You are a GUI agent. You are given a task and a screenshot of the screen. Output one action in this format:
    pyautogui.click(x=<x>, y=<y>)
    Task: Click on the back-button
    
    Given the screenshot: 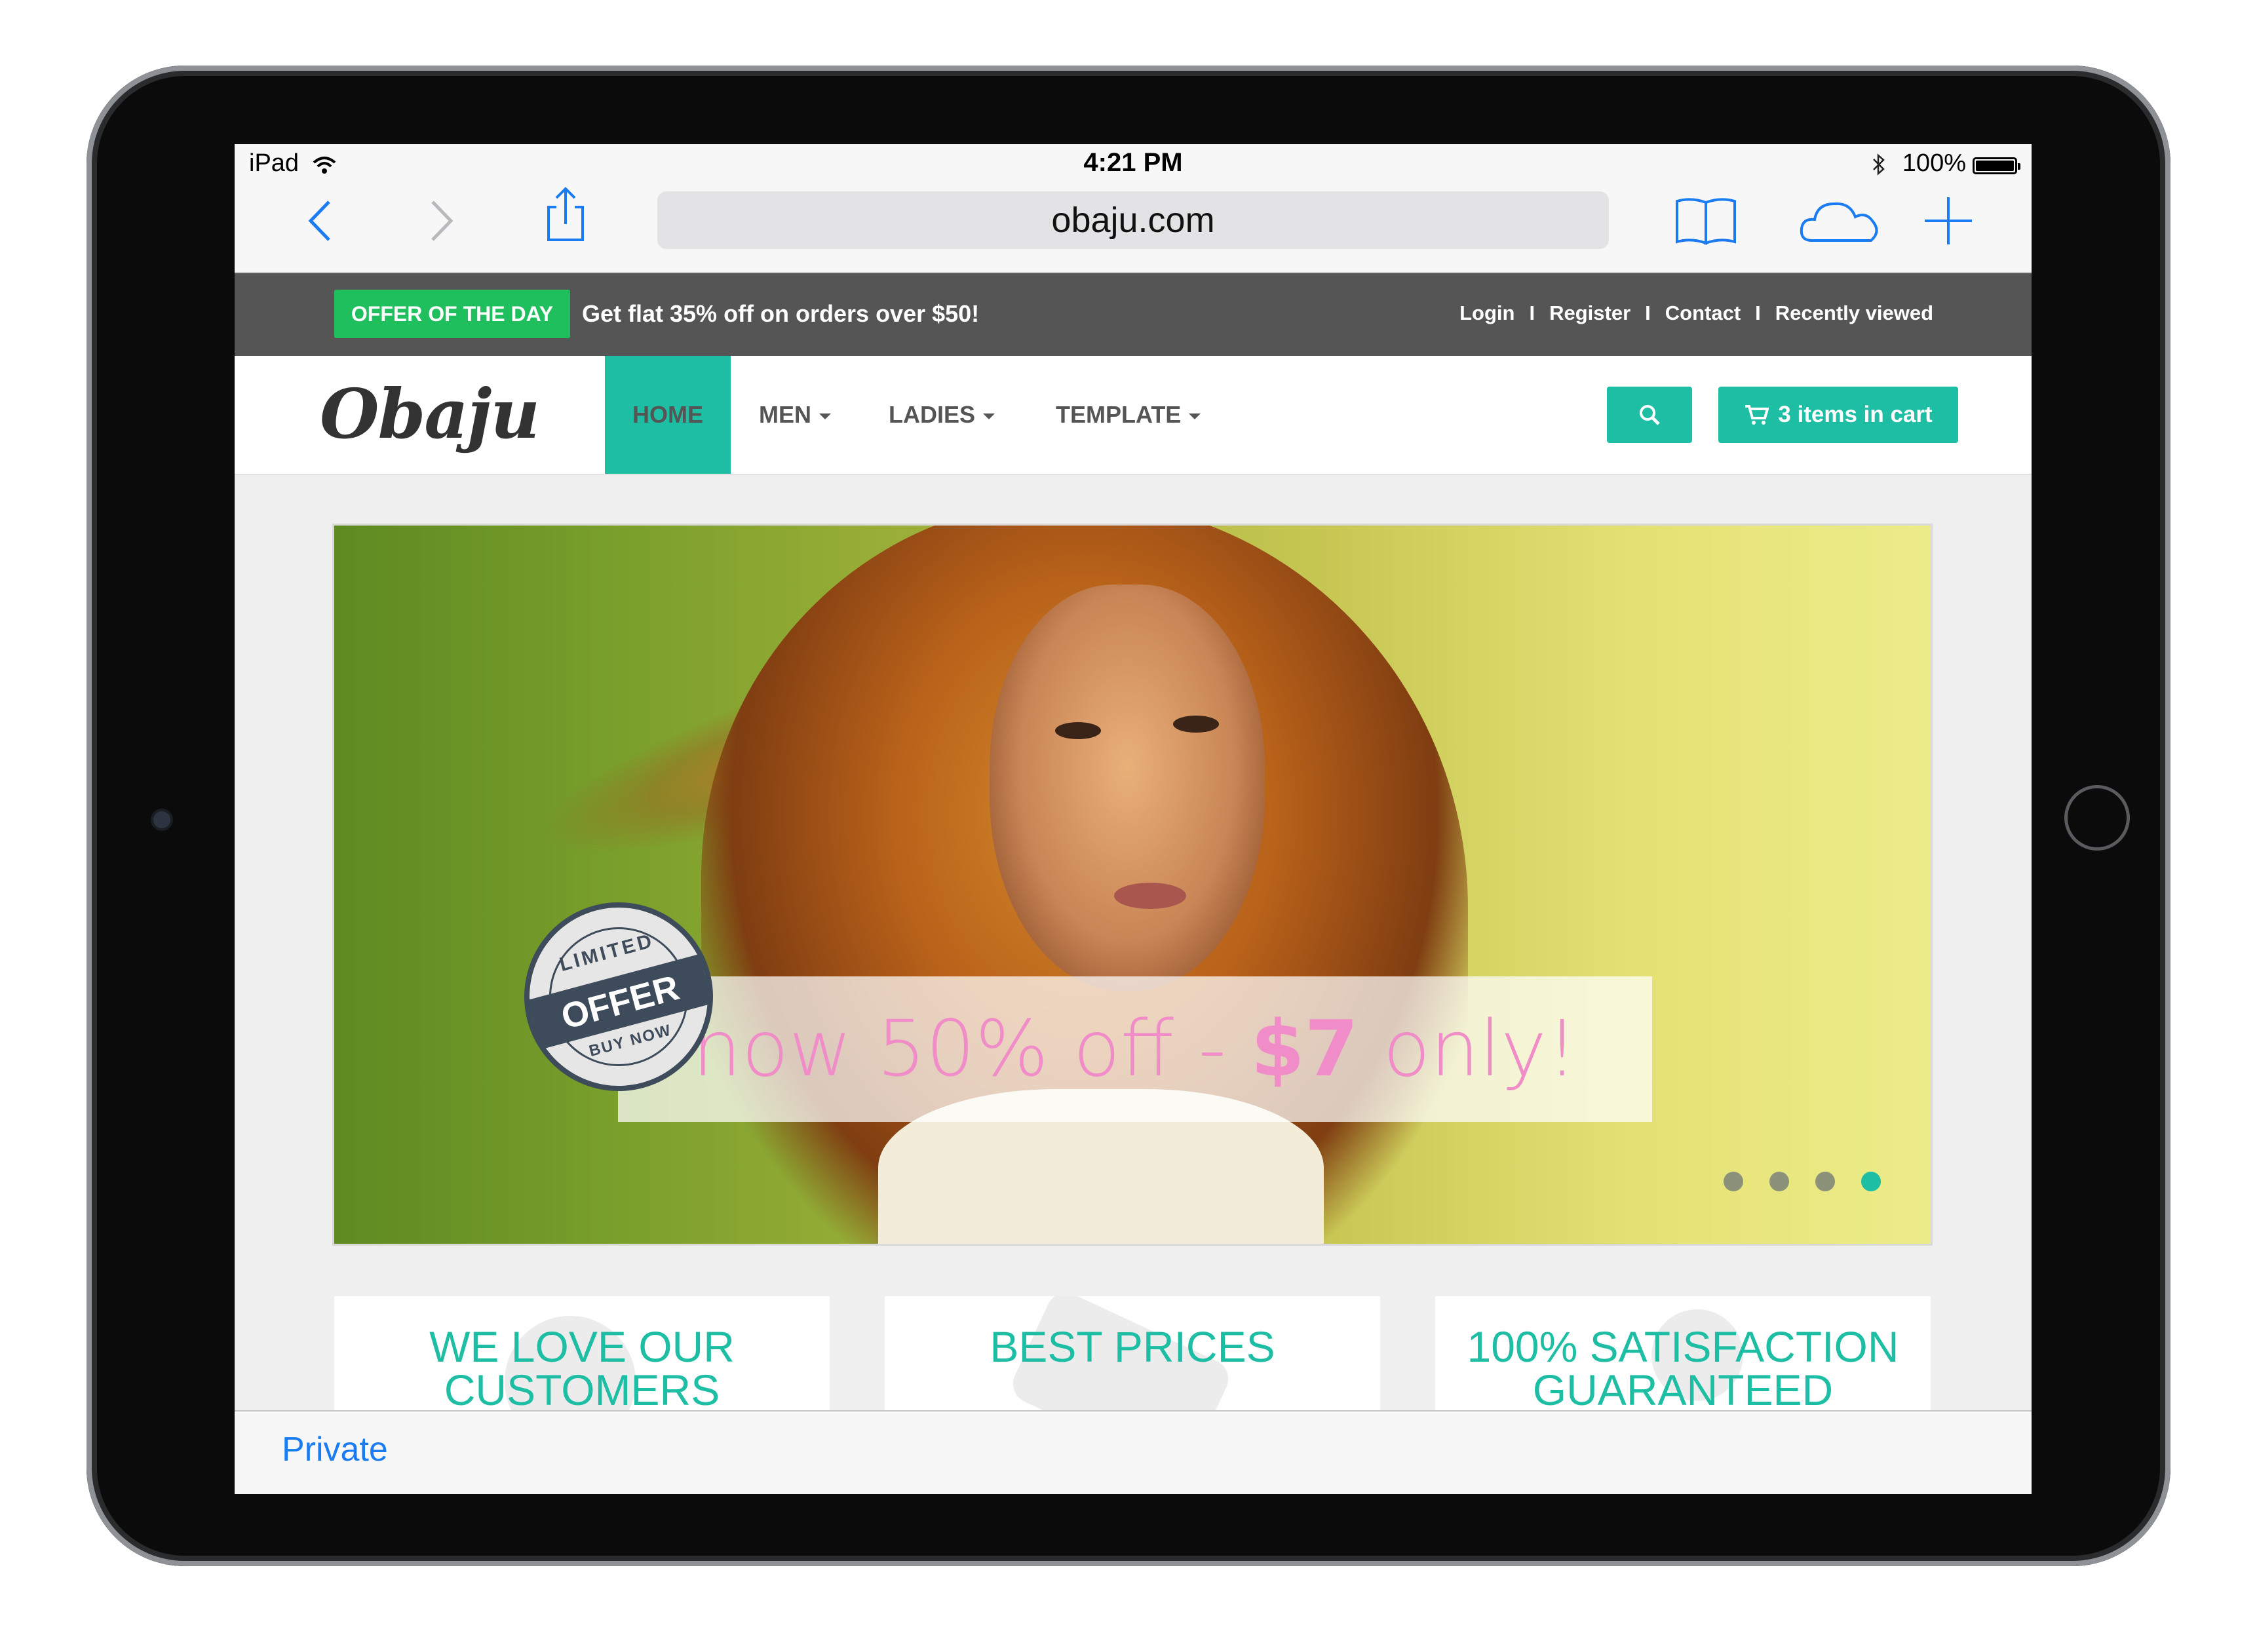 What is the action you would take?
    pyautogui.click(x=320, y=220)
    